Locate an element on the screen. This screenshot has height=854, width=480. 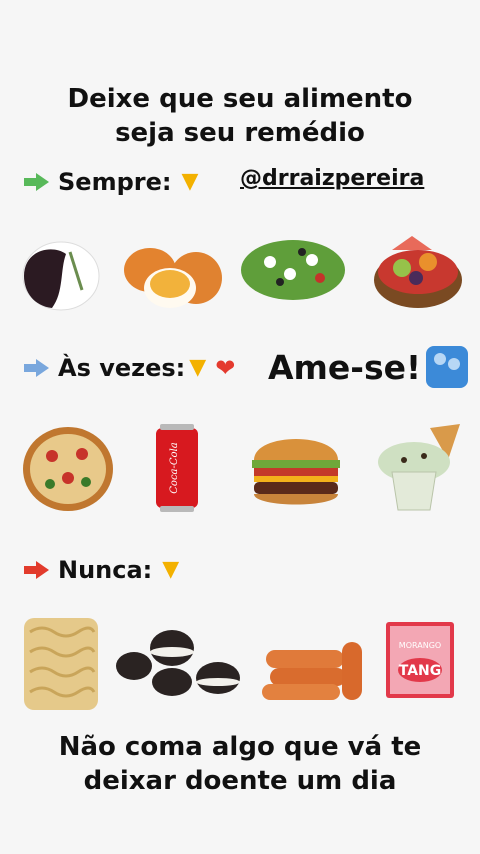
title-line-2: seja seu remédio is located at coordinates (240, 133).